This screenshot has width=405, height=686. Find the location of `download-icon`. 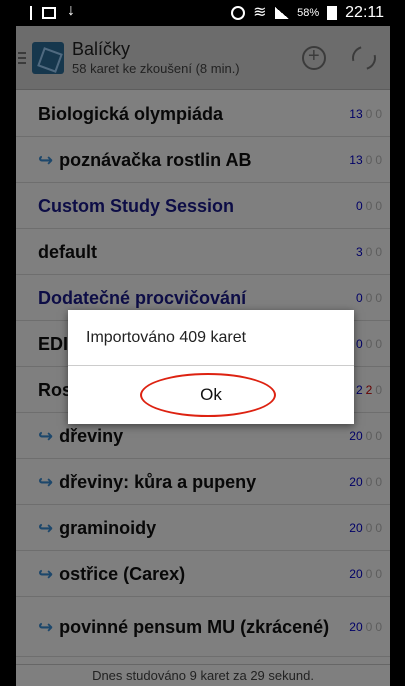

download-icon is located at coordinates (73, 11).